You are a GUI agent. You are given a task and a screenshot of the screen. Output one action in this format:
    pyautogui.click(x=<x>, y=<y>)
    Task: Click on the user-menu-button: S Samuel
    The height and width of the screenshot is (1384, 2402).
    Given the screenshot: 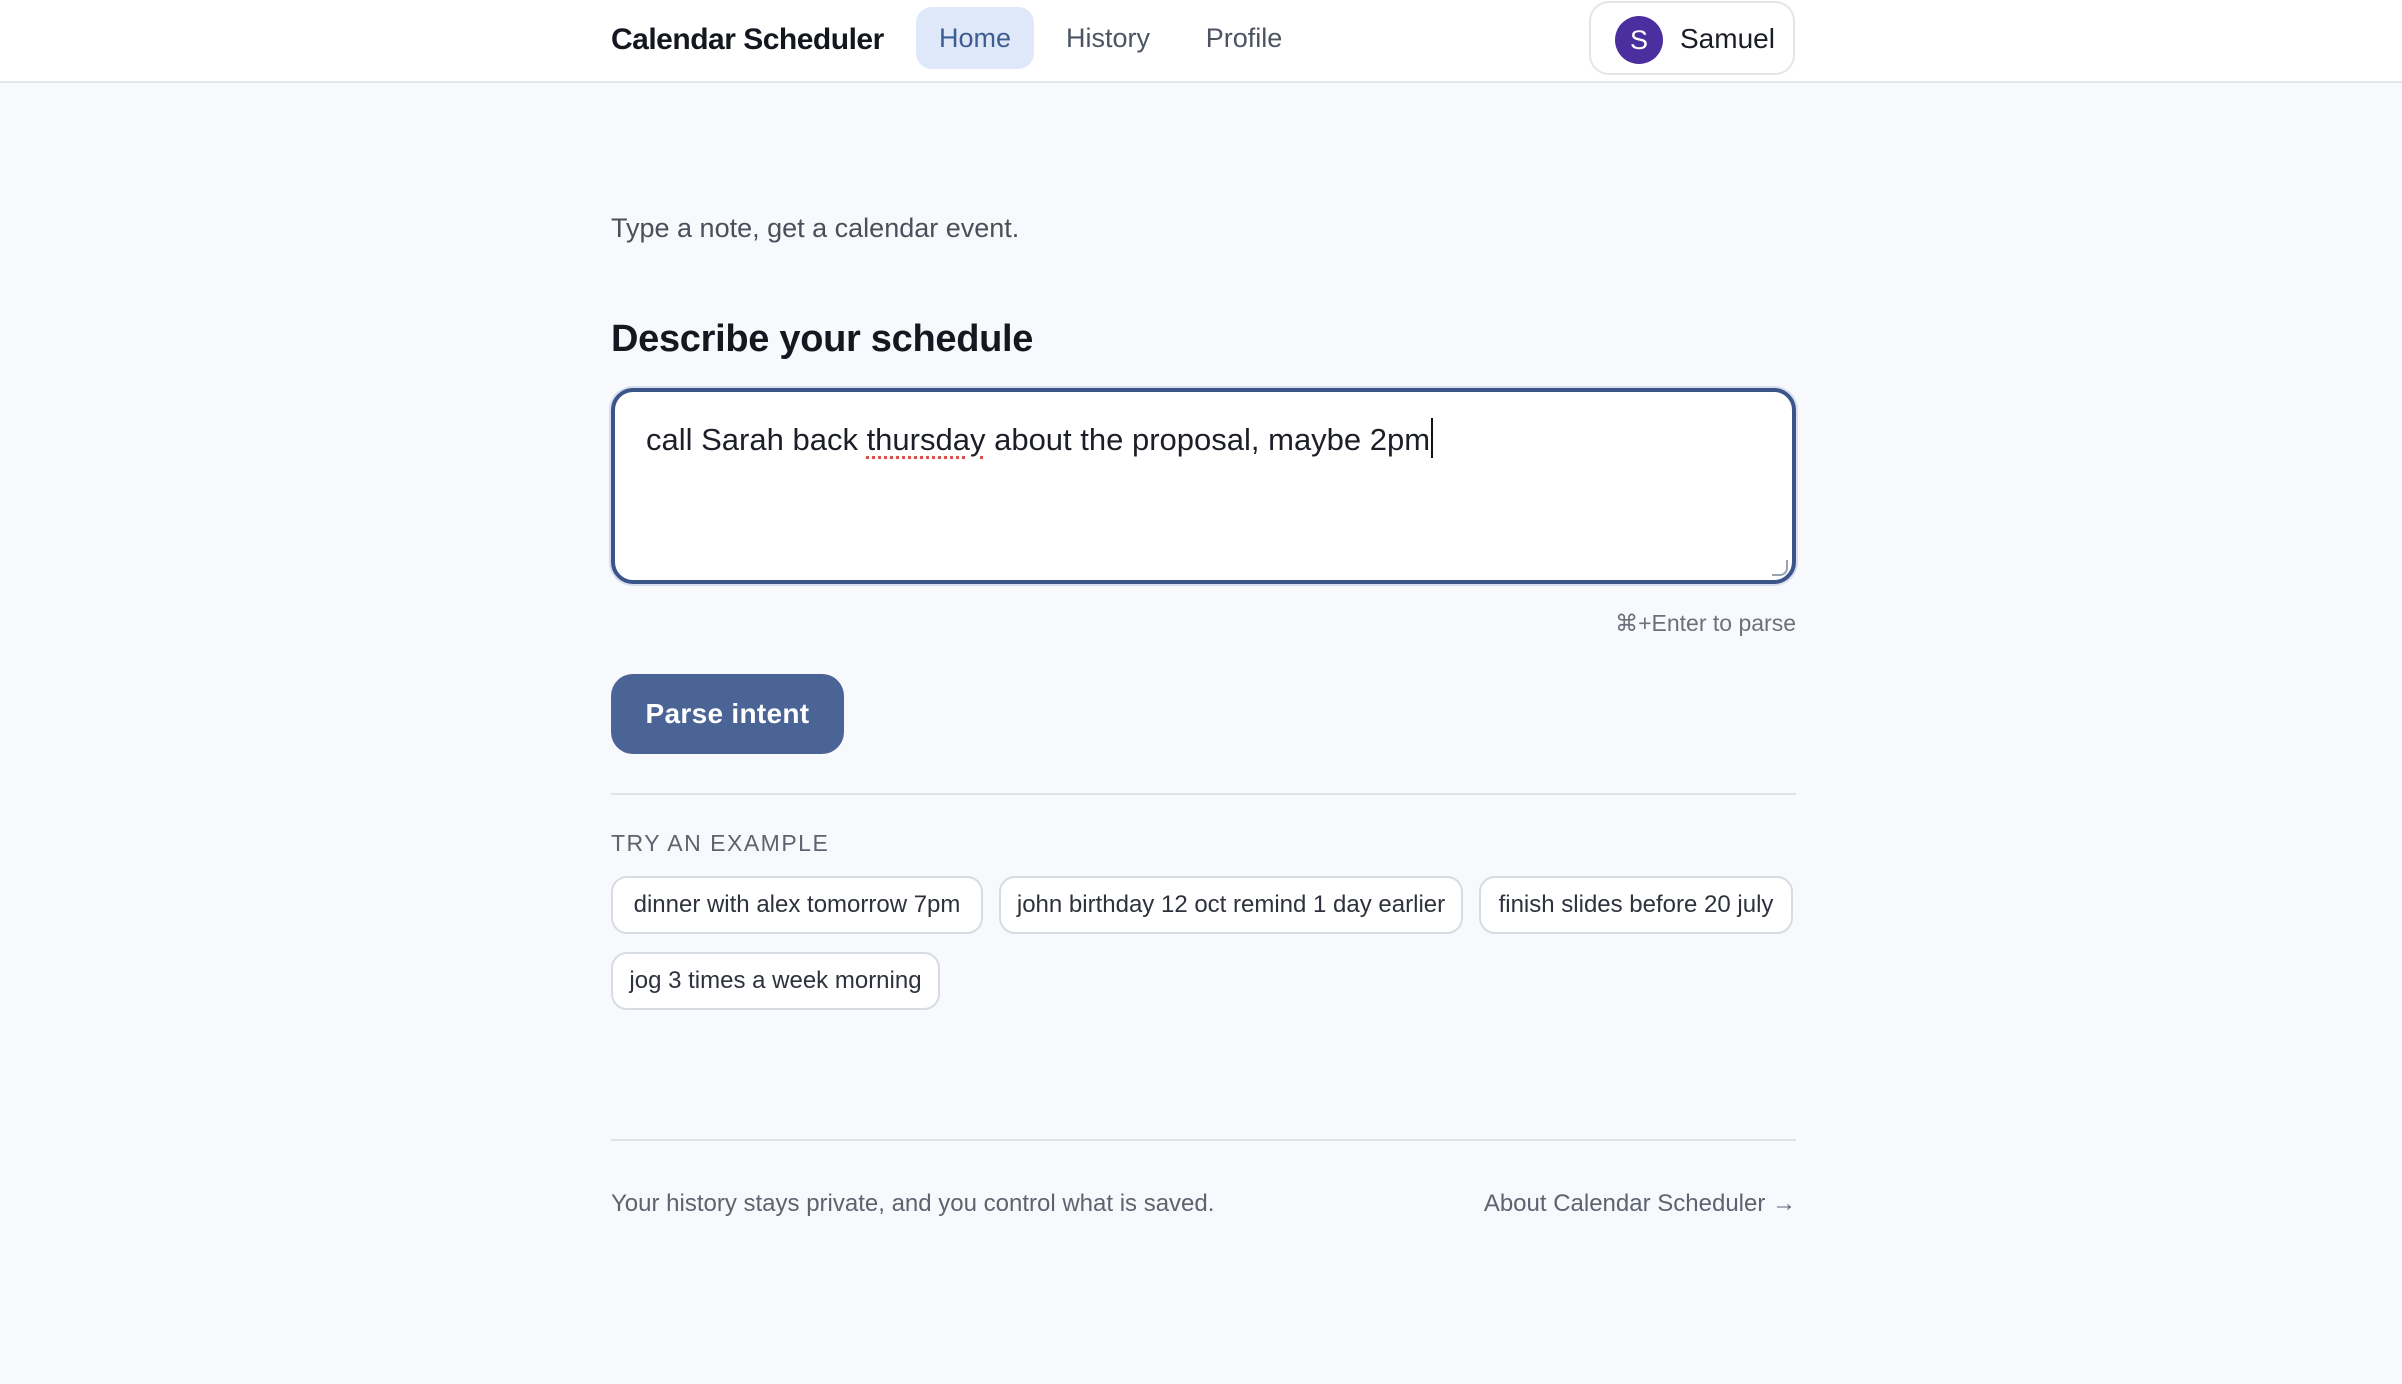 What is the action you would take?
    pyautogui.click(x=1692, y=38)
    